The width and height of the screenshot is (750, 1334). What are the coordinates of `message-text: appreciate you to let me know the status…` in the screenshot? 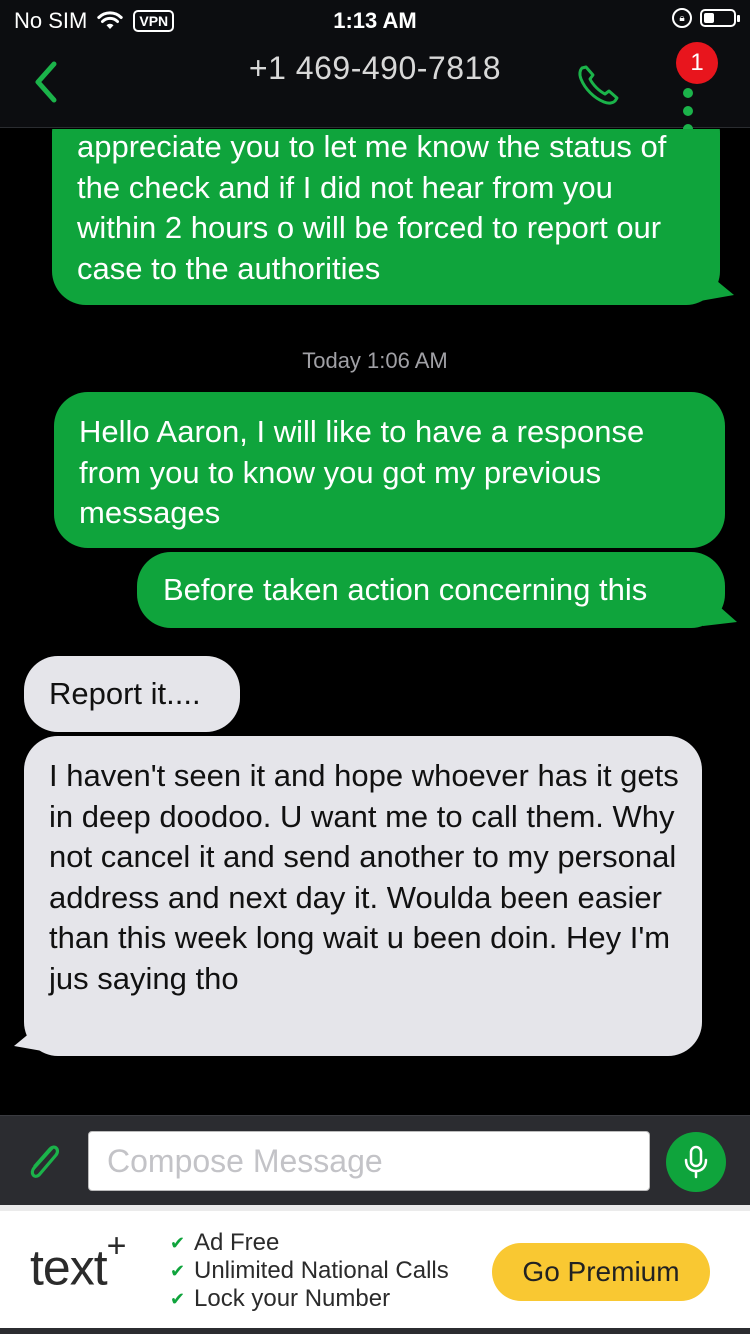 It's located at (372, 207).